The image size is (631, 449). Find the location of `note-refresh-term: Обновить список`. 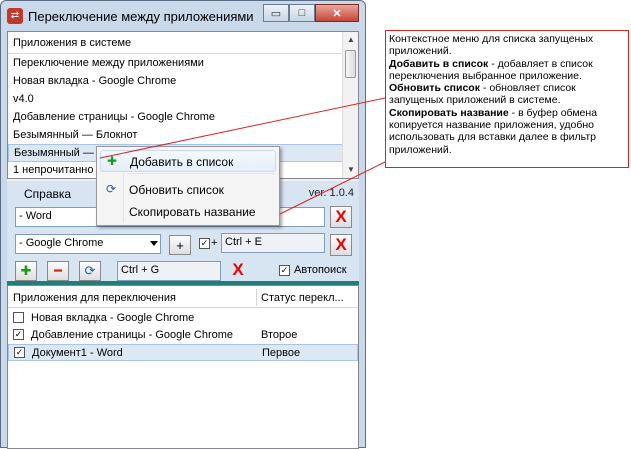

note-refresh-term: Обновить список is located at coordinates (434, 88).